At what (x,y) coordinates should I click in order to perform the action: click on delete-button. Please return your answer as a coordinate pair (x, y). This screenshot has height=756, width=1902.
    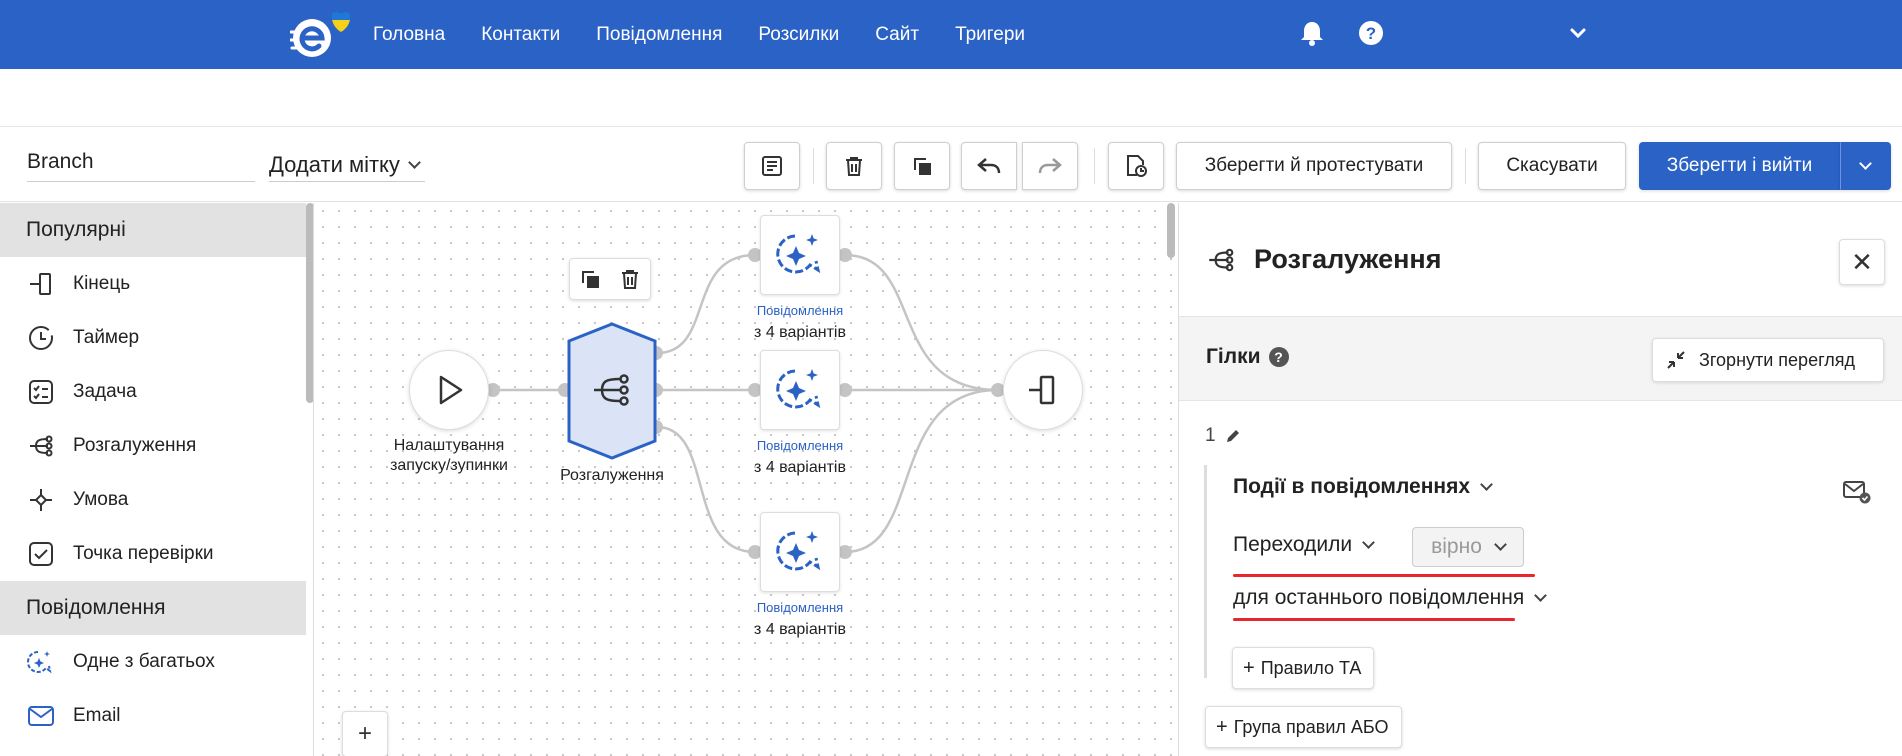
    Looking at the image, I should click on (854, 166).